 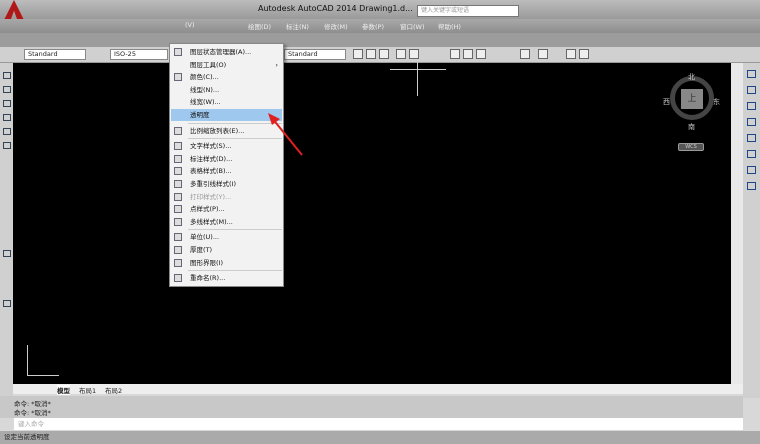 I want to click on ucs-y-axis-icon, so click(x=27, y=360).